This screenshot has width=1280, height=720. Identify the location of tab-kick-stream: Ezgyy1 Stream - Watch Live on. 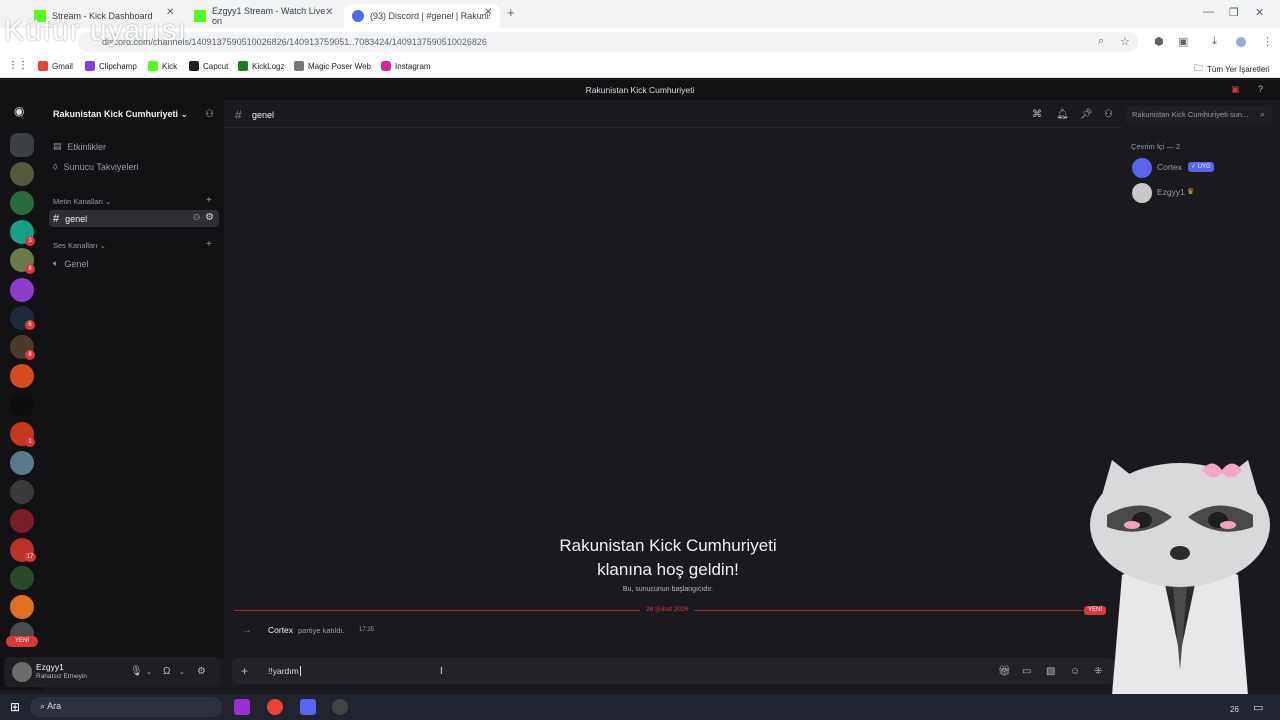
(264, 16).